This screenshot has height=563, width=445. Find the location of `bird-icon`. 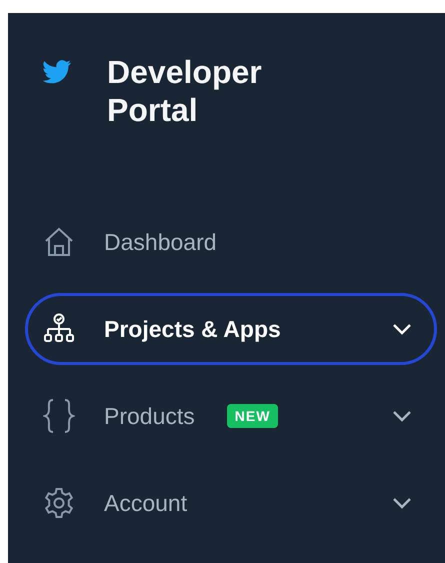

bird-icon is located at coordinates (57, 72).